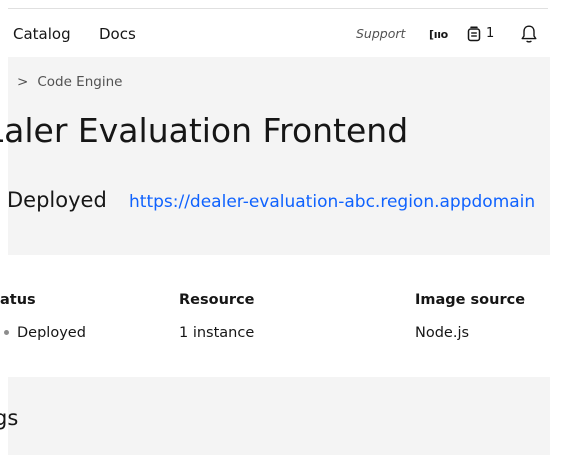 This screenshot has width=588, height=474. What do you see at coordinates (117, 34) in the screenshot?
I see `nav-docs-link: Docs` at bounding box center [117, 34].